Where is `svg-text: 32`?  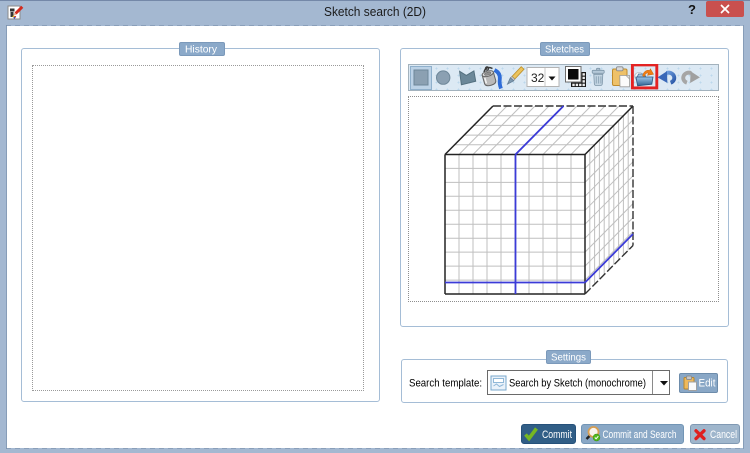
svg-text: 32 is located at coordinates (538, 78).